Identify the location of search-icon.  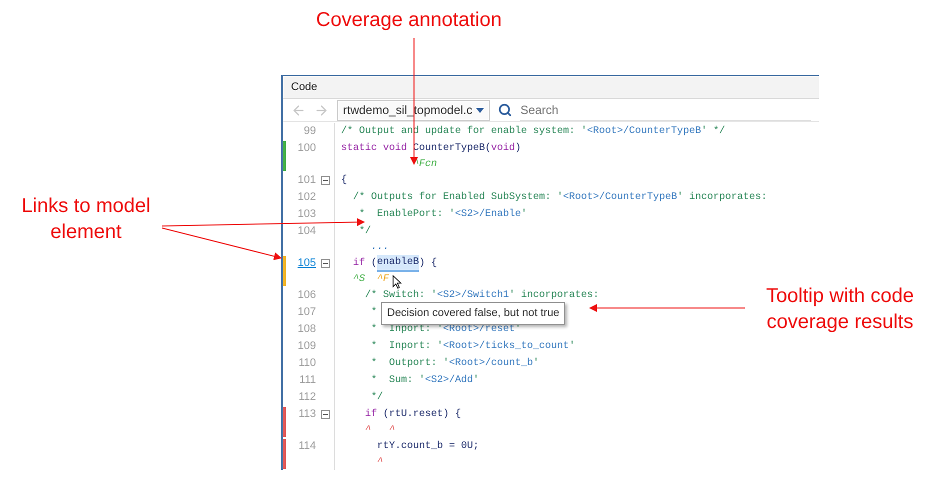
(505, 110).